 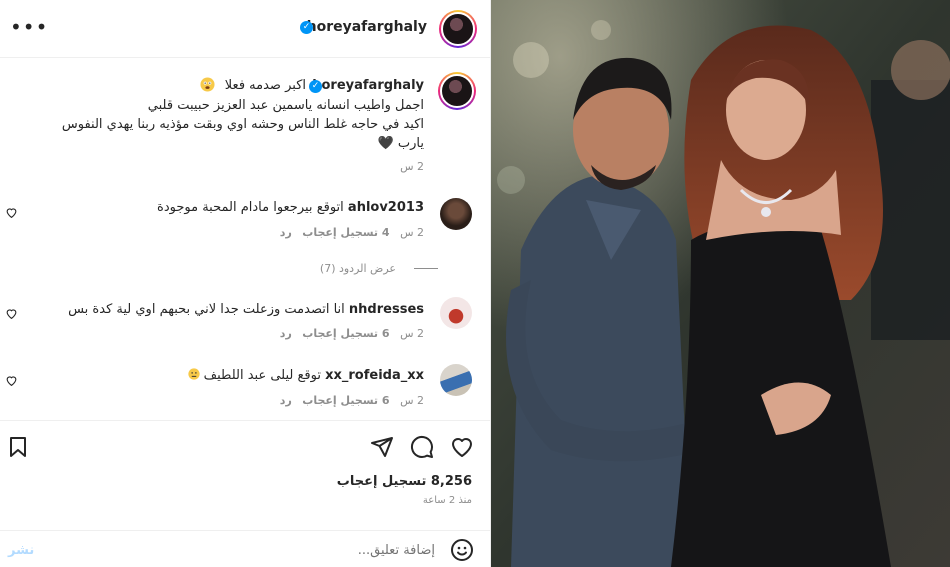 What do you see at coordinates (386, 309) in the screenshot?
I see `comment-username: nhdresses` at bounding box center [386, 309].